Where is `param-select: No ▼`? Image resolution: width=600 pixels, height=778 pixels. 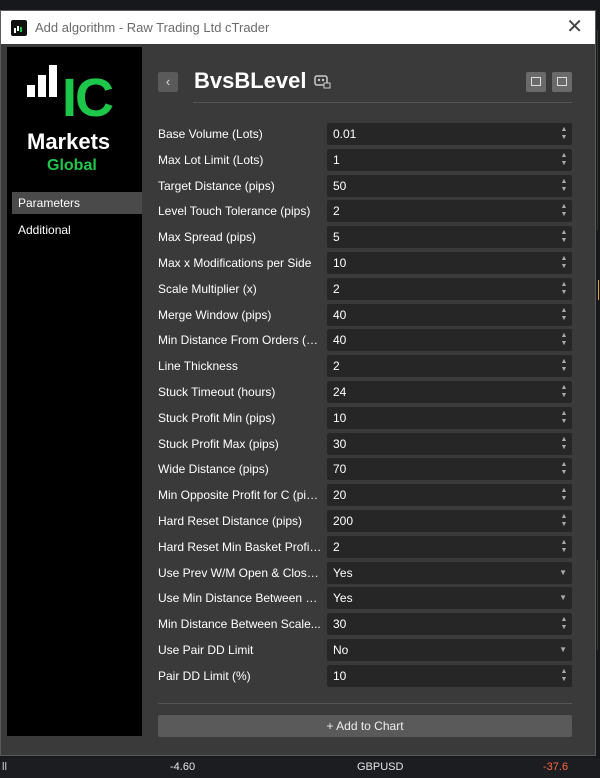
param-select: No ▼ is located at coordinates (449, 650).